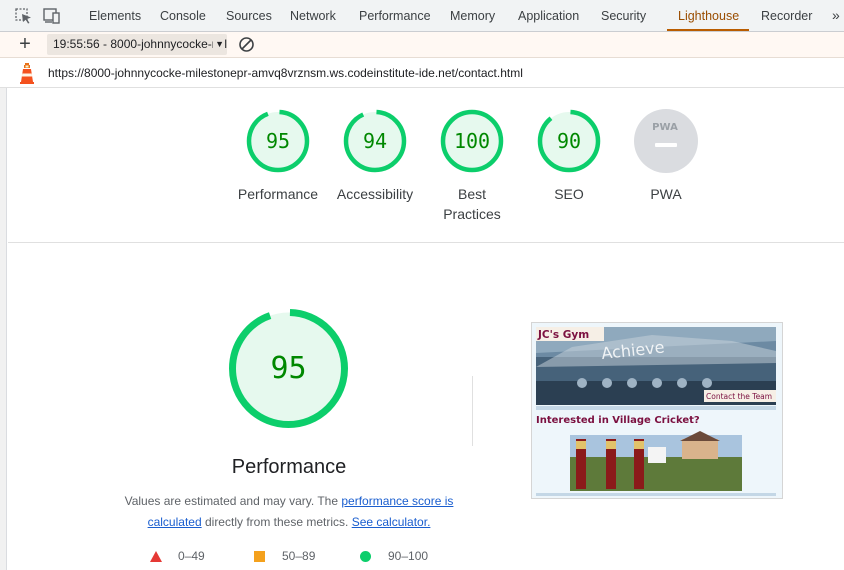  Describe the element at coordinates (739, 396) in the screenshot. I see `nav-button-text: Contact the Team` at that location.